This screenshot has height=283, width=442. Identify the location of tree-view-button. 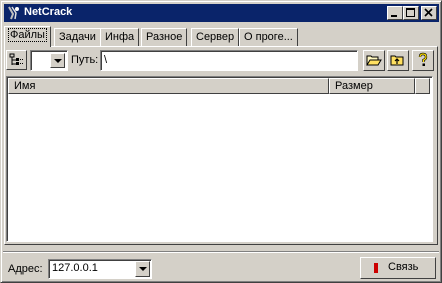
(16, 60).